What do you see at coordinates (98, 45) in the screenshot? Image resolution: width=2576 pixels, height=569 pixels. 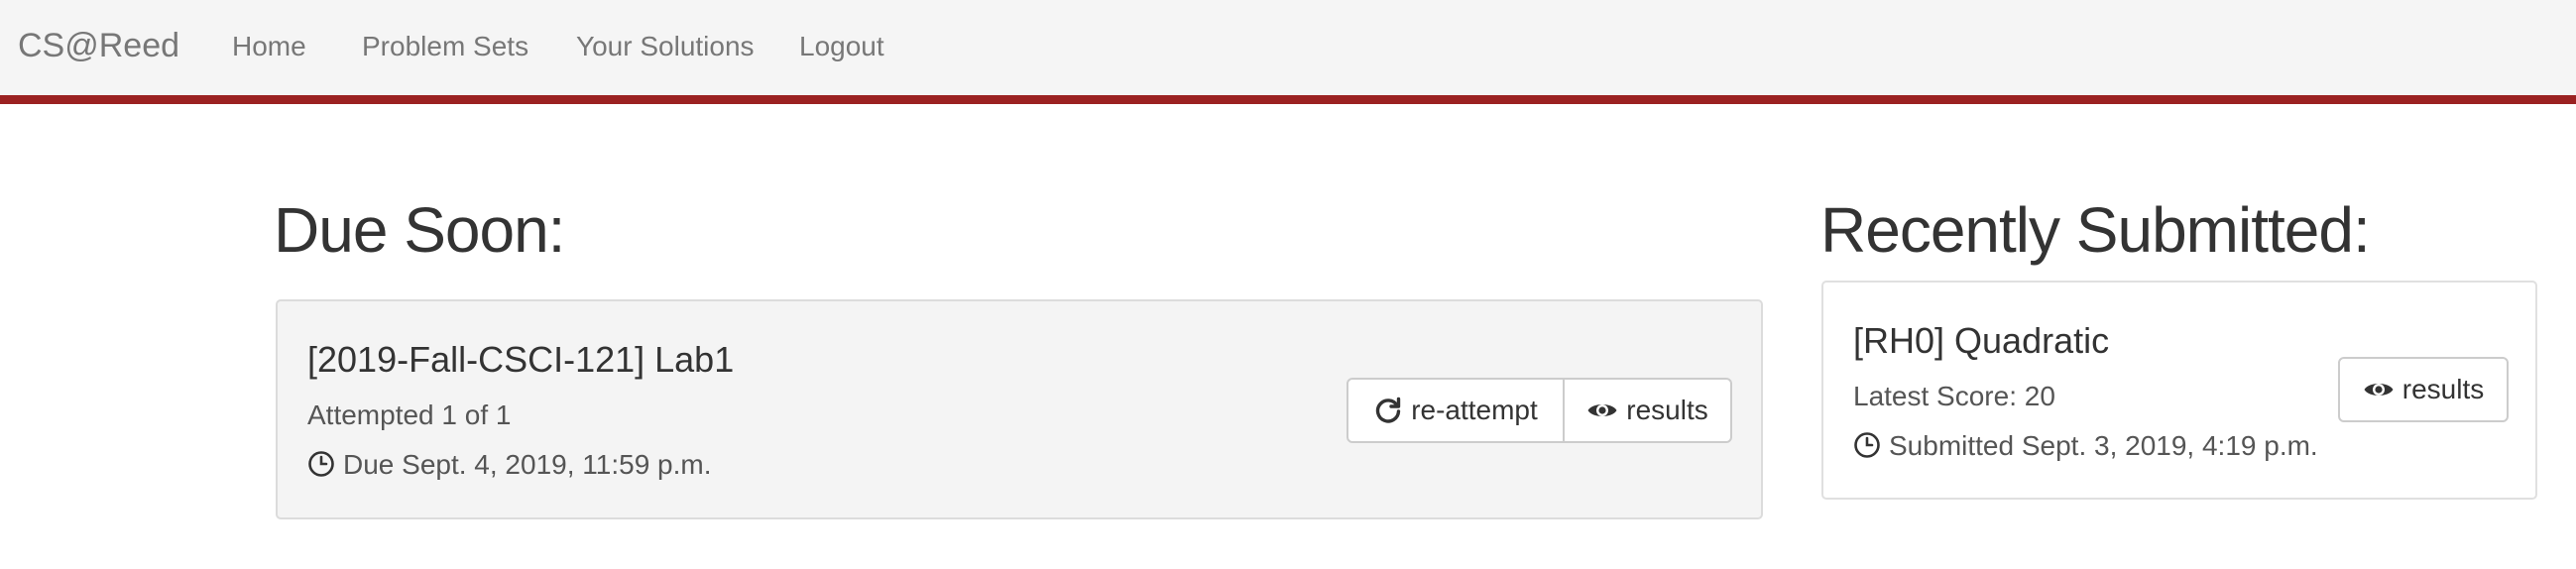 I see `brand-link: CS@Reed` at bounding box center [98, 45].